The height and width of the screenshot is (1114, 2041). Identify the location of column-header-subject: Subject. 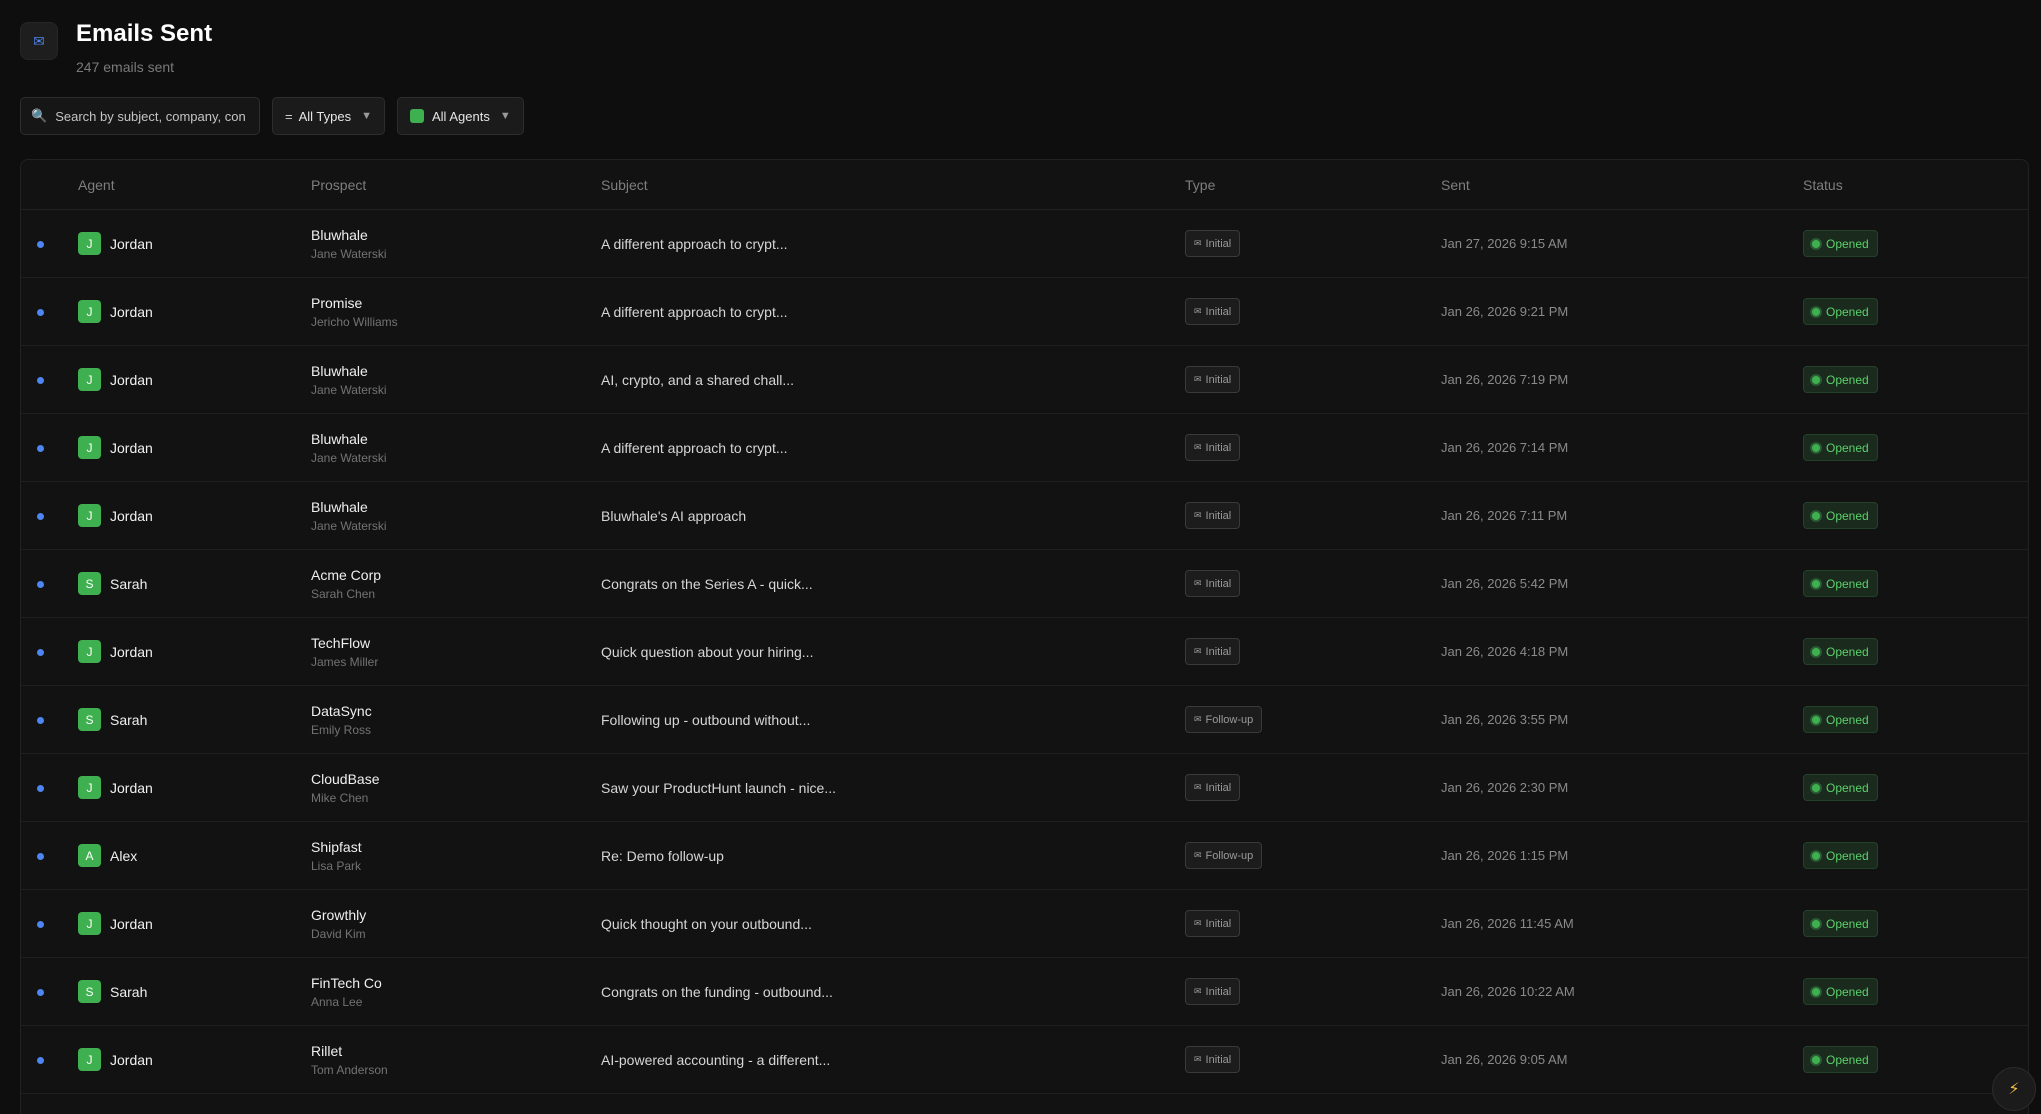
(893, 185).